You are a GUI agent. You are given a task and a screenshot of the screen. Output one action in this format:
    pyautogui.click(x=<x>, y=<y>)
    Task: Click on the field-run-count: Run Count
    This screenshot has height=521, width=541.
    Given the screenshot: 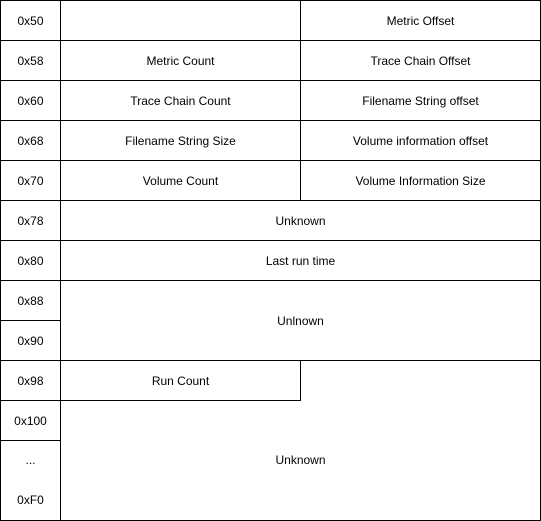 What is the action you would take?
    pyautogui.click(x=180, y=380)
    